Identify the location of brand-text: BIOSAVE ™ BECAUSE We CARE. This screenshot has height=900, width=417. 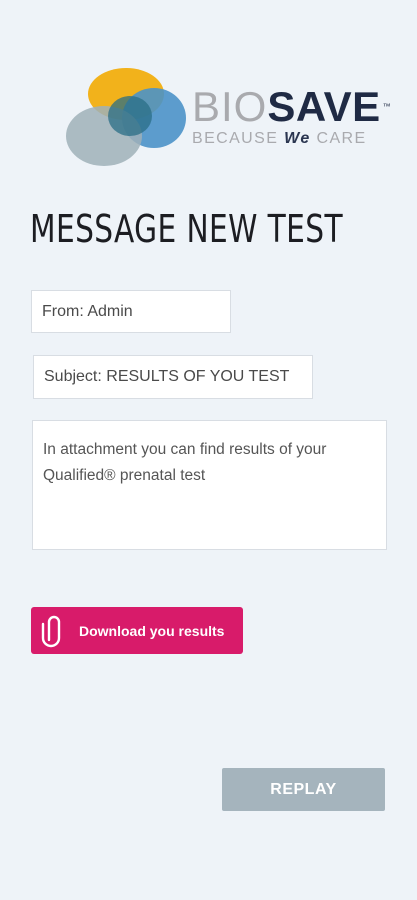
(291, 117).